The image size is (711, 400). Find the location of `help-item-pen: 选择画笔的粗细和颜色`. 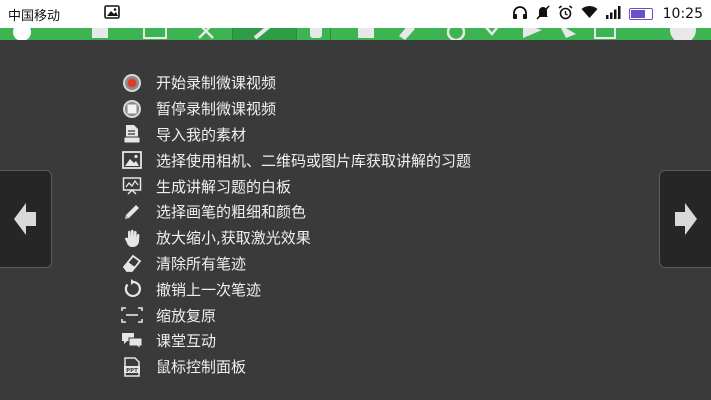

help-item-pen: 选择画笔的粗细和颜色 is located at coordinates (296, 212).